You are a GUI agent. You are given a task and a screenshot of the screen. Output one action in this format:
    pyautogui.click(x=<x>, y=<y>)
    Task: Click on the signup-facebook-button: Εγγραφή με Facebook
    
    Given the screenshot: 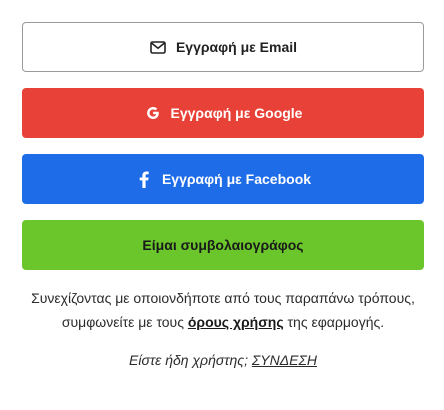 What is the action you would take?
    pyautogui.click(x=223, y=179)
    